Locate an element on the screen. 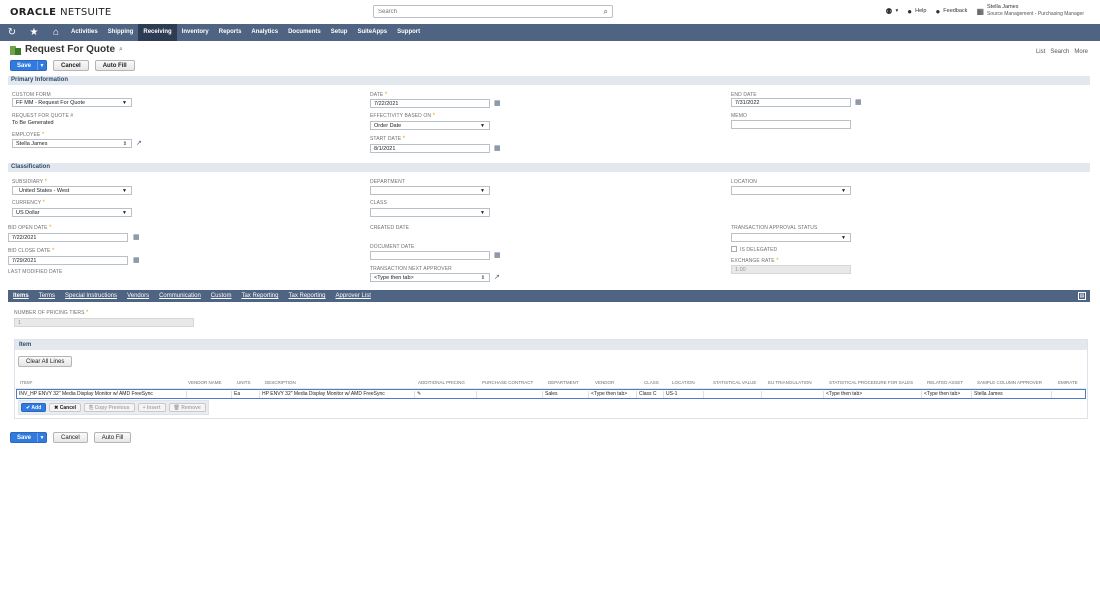 The height and width of the screenshot is (597, 1100). clear-all-lines-button: Clear All Lines is located at coordinates (45, 361).